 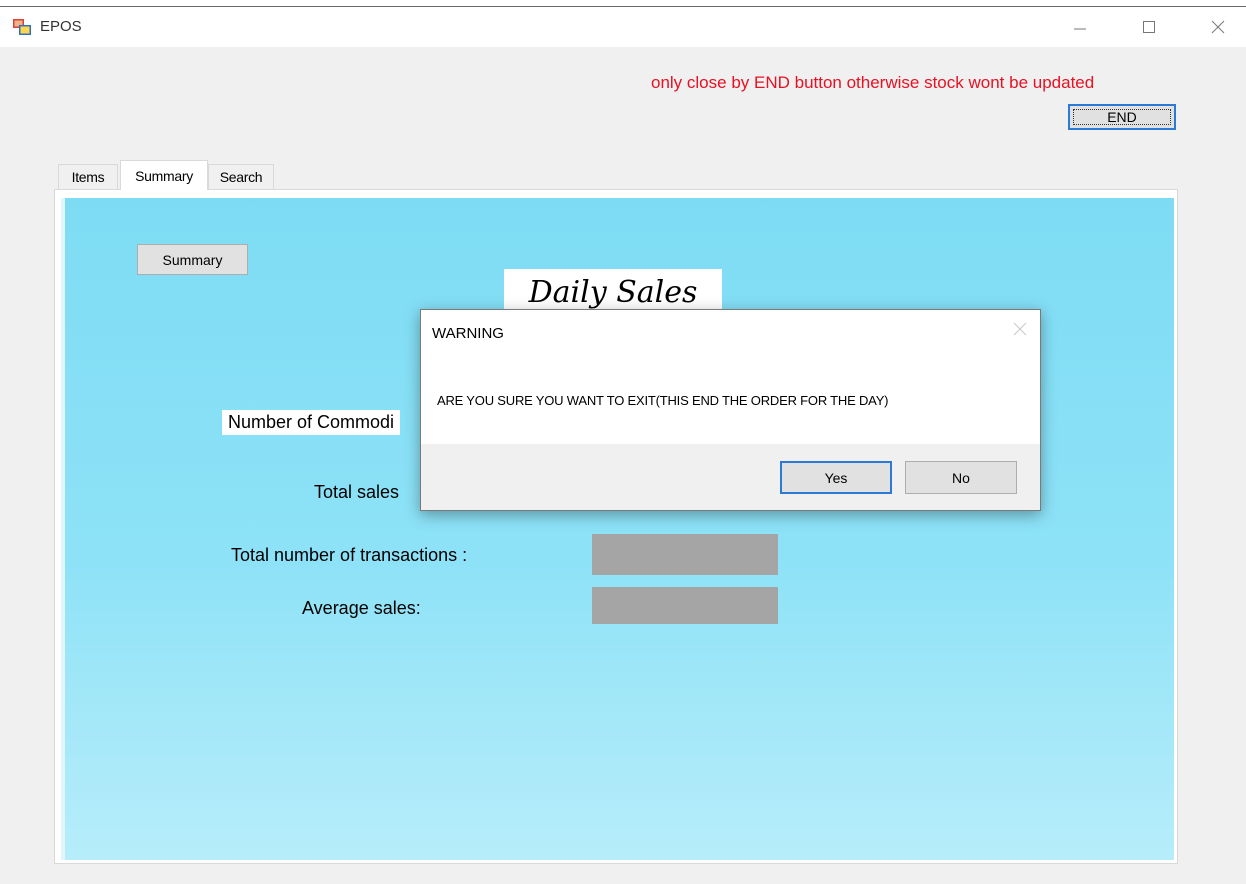 I want to click on transactions-value-box, so click(x=685, y=554).